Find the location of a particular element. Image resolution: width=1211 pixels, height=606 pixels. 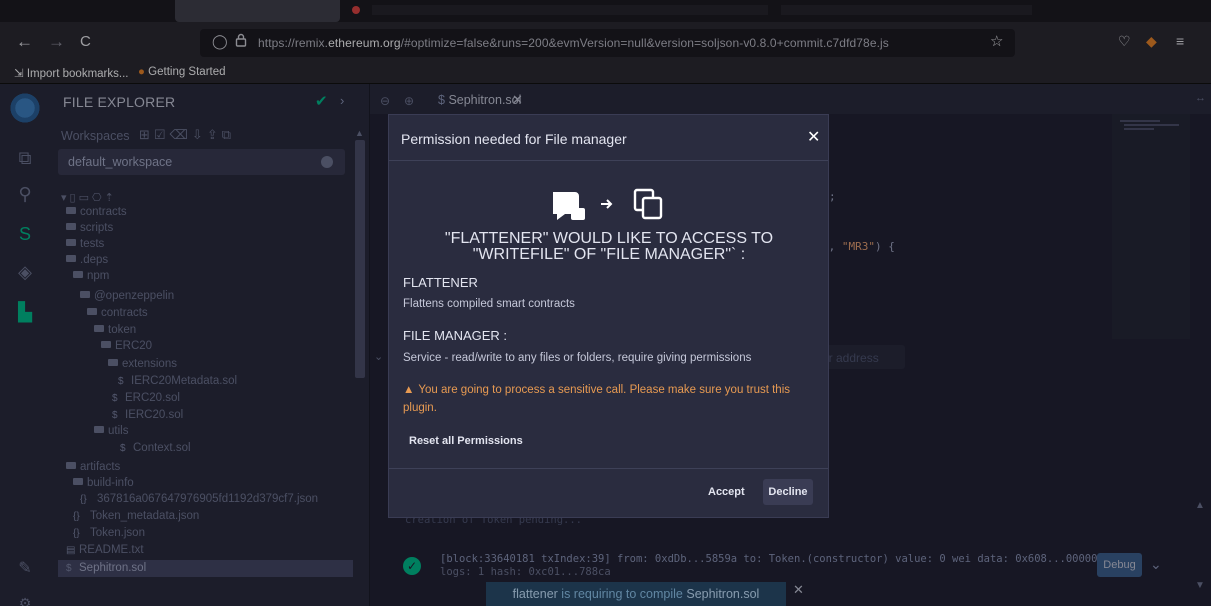

tree-item: .deps is located at coordinates (87, 260).